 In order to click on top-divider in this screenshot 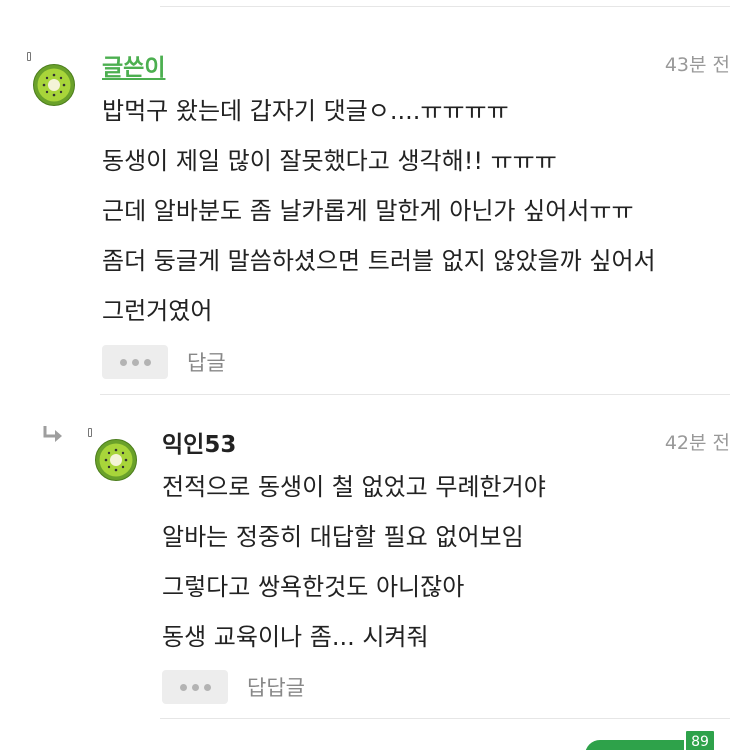, I will do `click(445, 6)`.